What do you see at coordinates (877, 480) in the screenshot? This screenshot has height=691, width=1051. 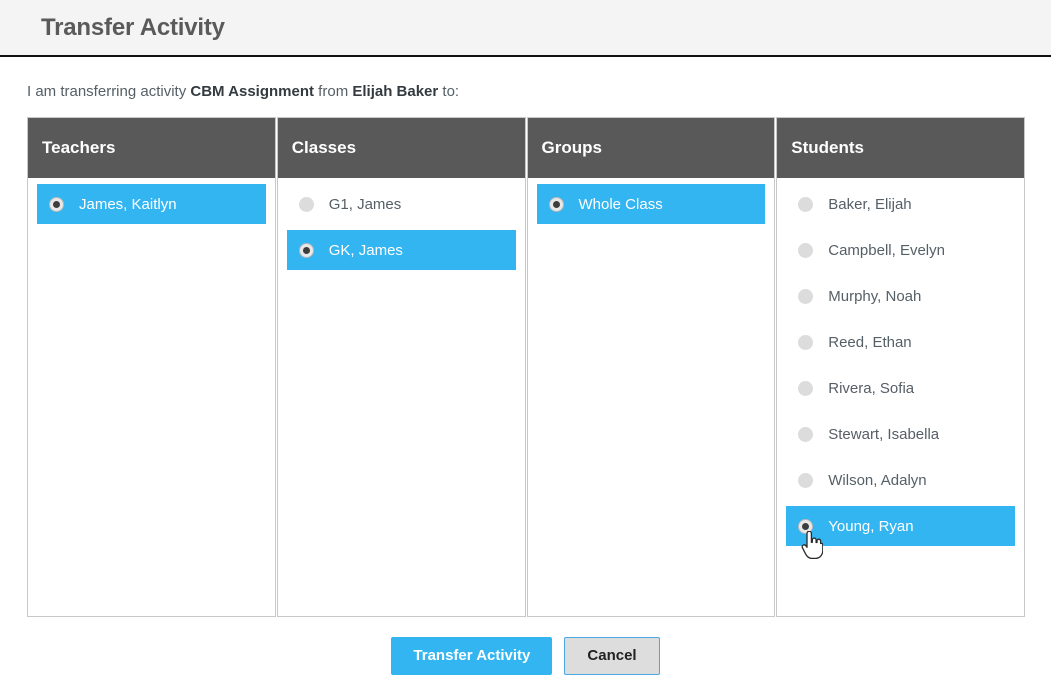 I see `list-item-label: Wilson, Adalyn` at bounding box center [877, 480].